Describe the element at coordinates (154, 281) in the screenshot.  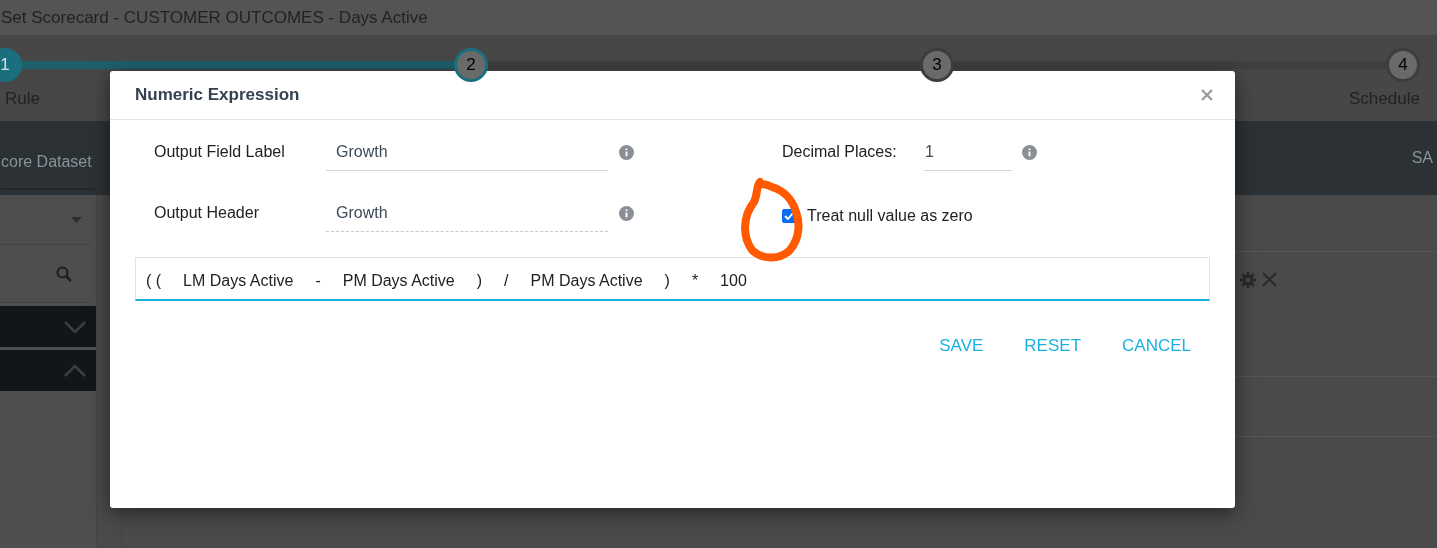
I see `expression-token: ( (` at that location.